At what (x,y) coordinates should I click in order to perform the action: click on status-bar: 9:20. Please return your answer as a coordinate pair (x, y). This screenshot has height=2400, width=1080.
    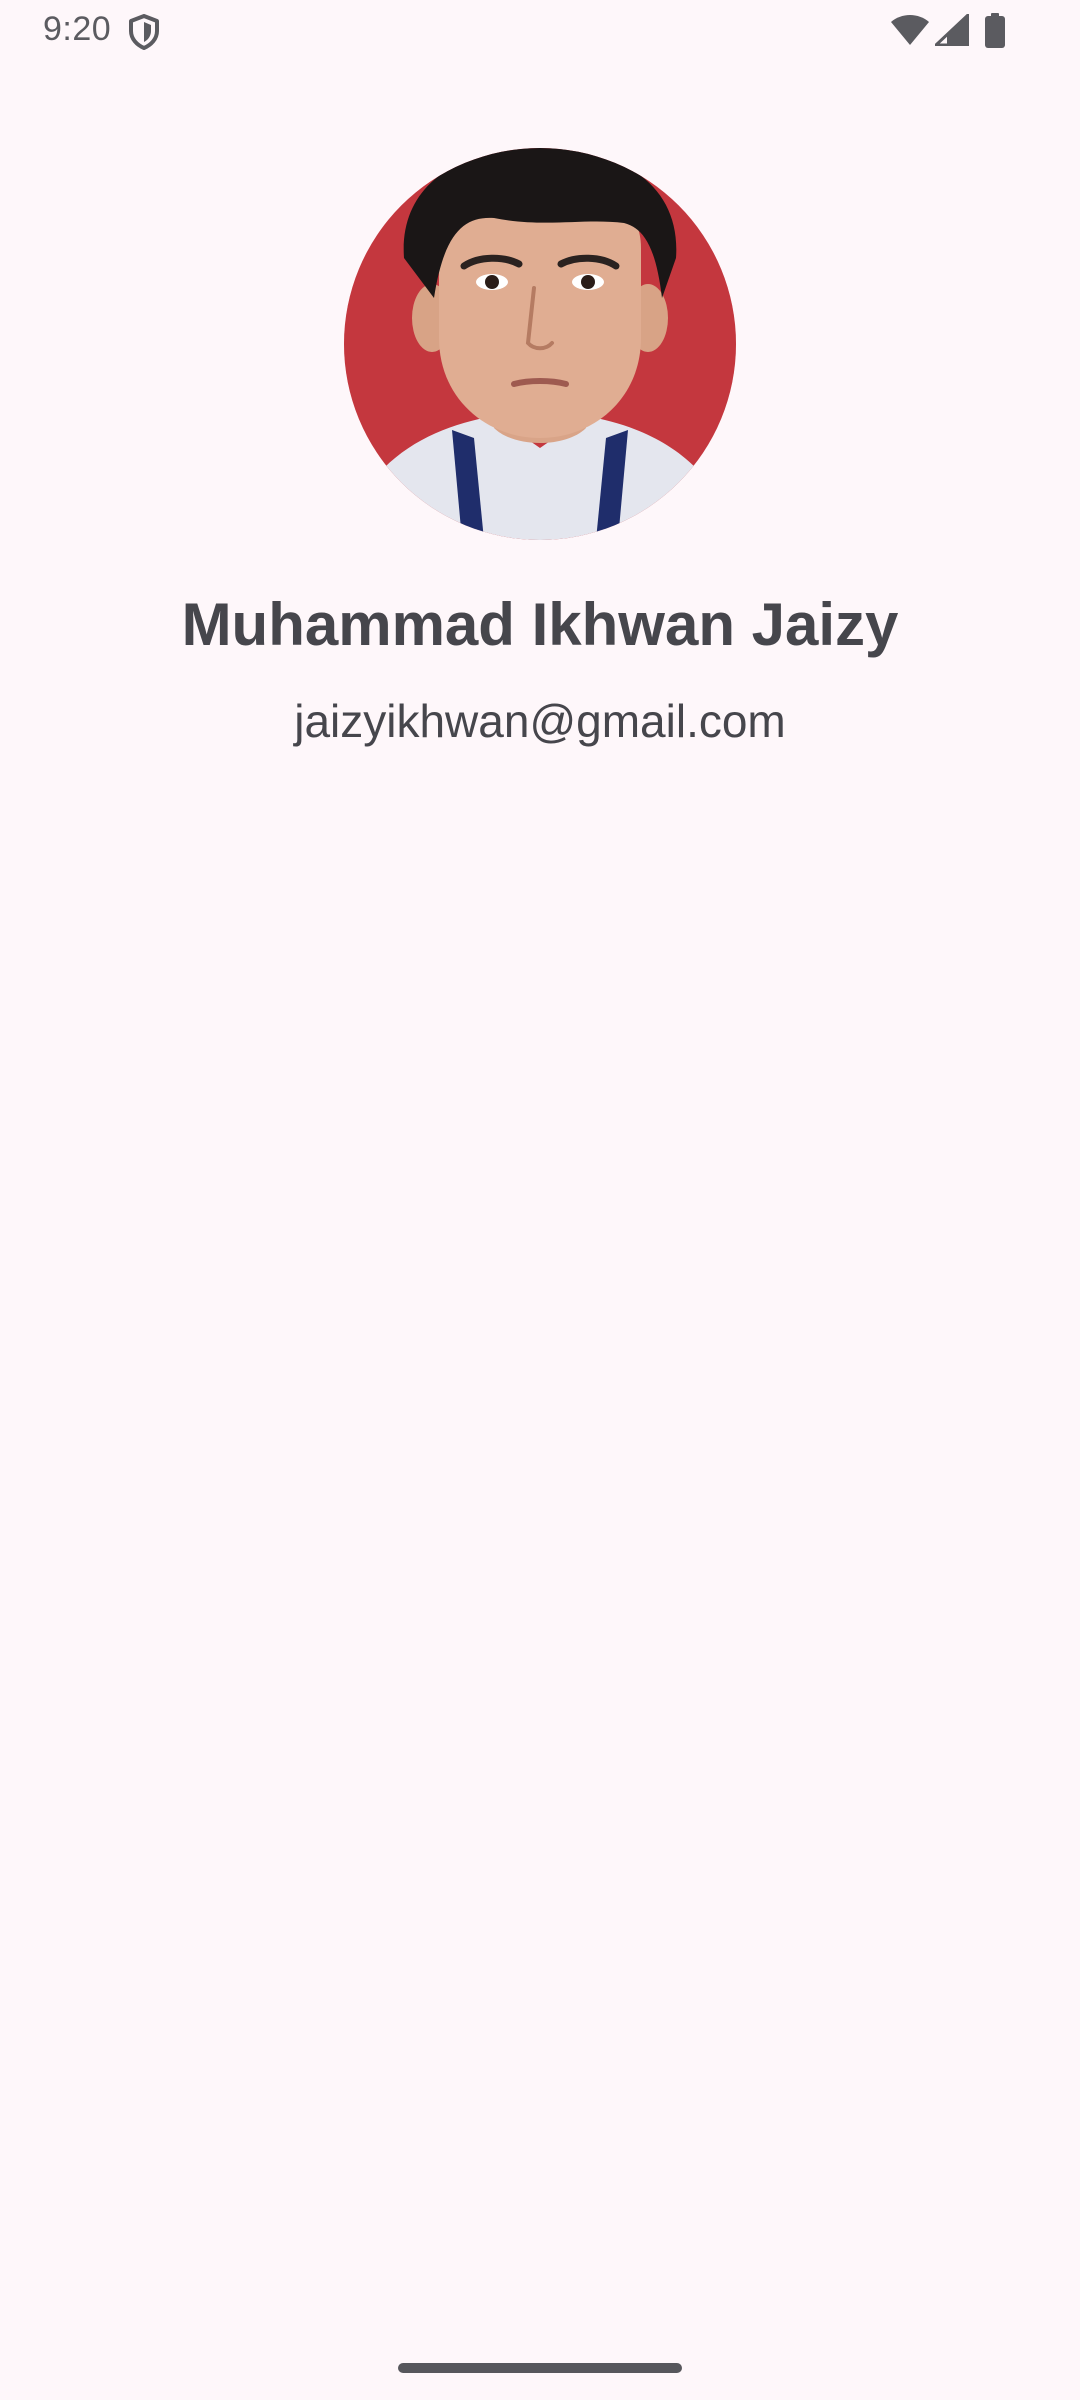
    Looking at the image, I should click on (540, 32).